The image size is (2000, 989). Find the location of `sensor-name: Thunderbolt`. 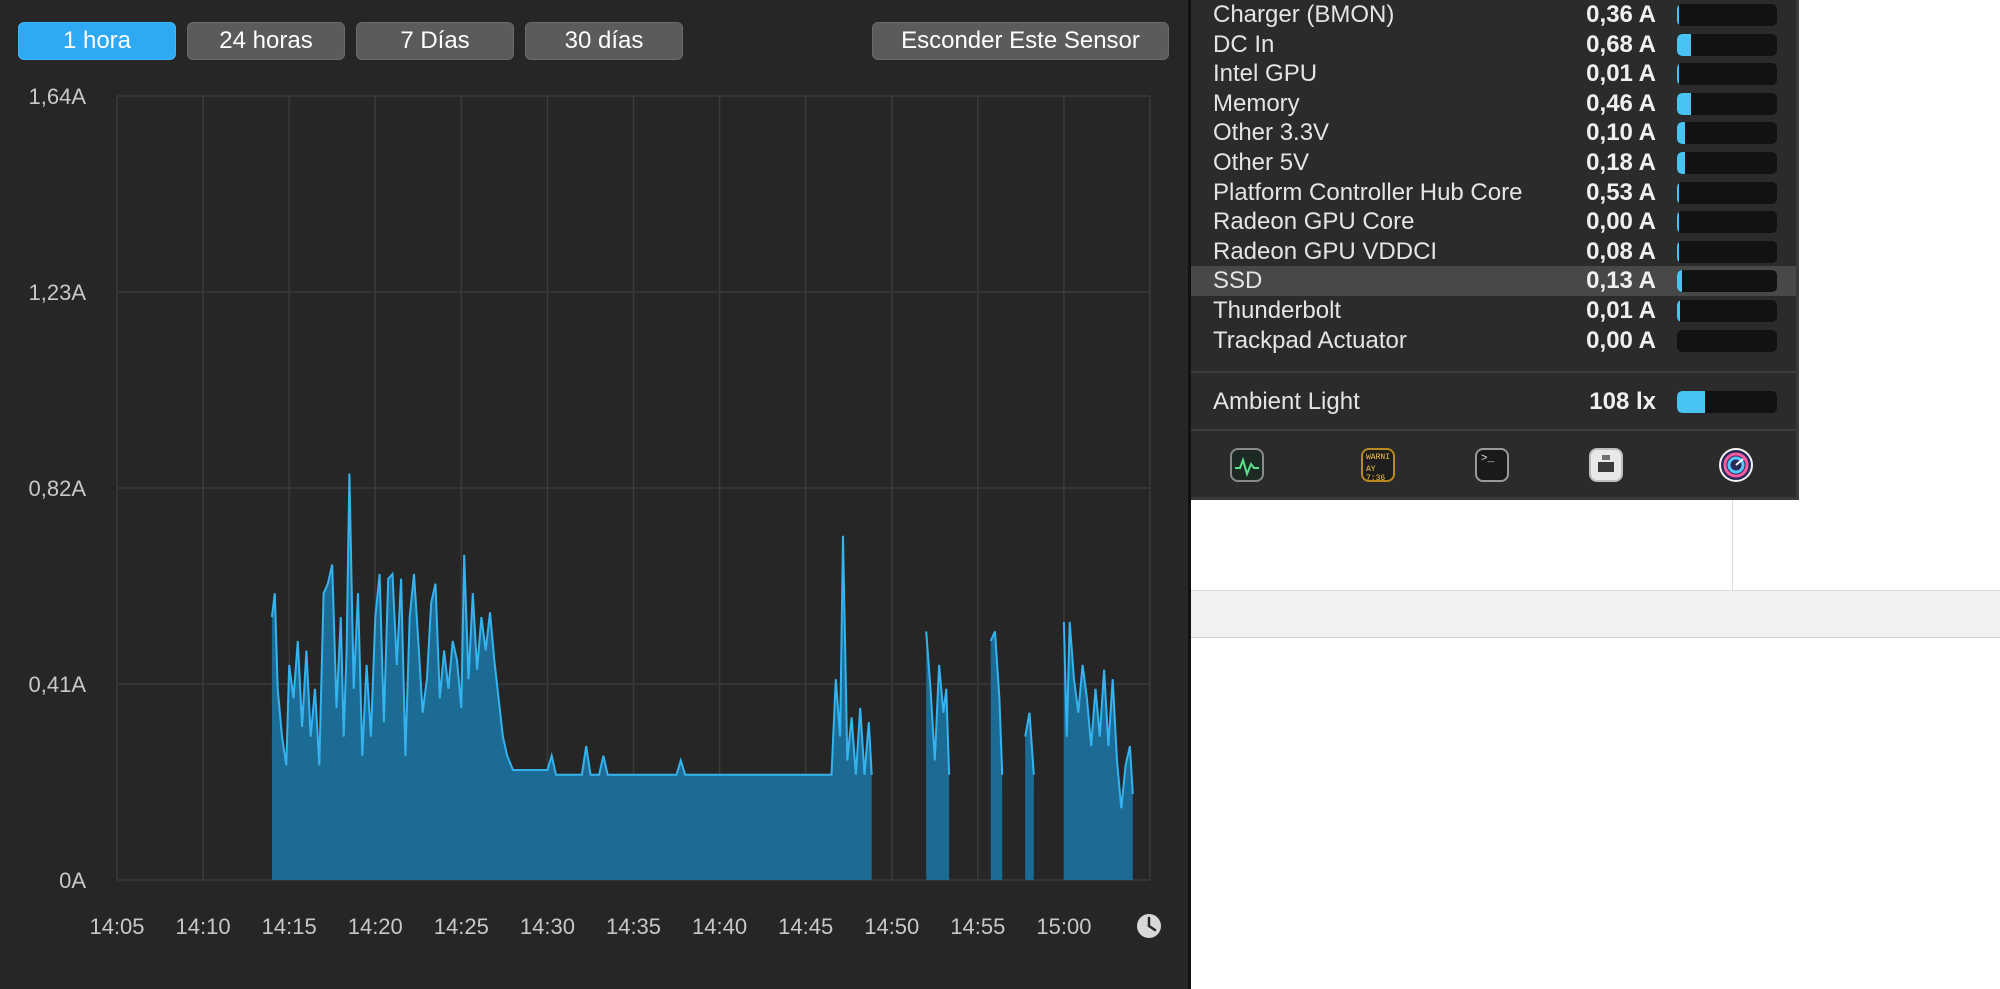

sensor-name: Thunderbolt is located at coordinates (1277, 310).